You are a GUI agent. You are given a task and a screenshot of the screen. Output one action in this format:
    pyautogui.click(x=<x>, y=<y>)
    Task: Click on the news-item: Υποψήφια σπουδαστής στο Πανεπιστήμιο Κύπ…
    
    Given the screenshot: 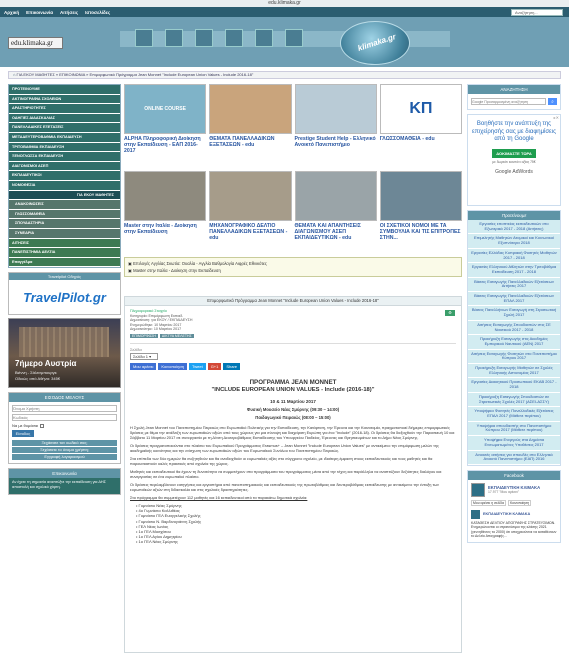 What is the action you would take?
    pyautogui.click(x=514, y=429)
    